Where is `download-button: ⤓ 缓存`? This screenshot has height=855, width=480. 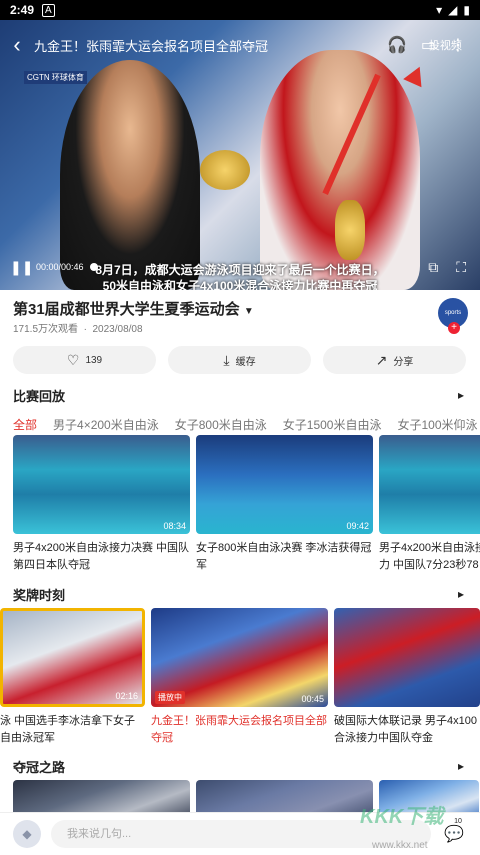 download-button: ⤓ 缓存 is located at coordinates (239, 360).